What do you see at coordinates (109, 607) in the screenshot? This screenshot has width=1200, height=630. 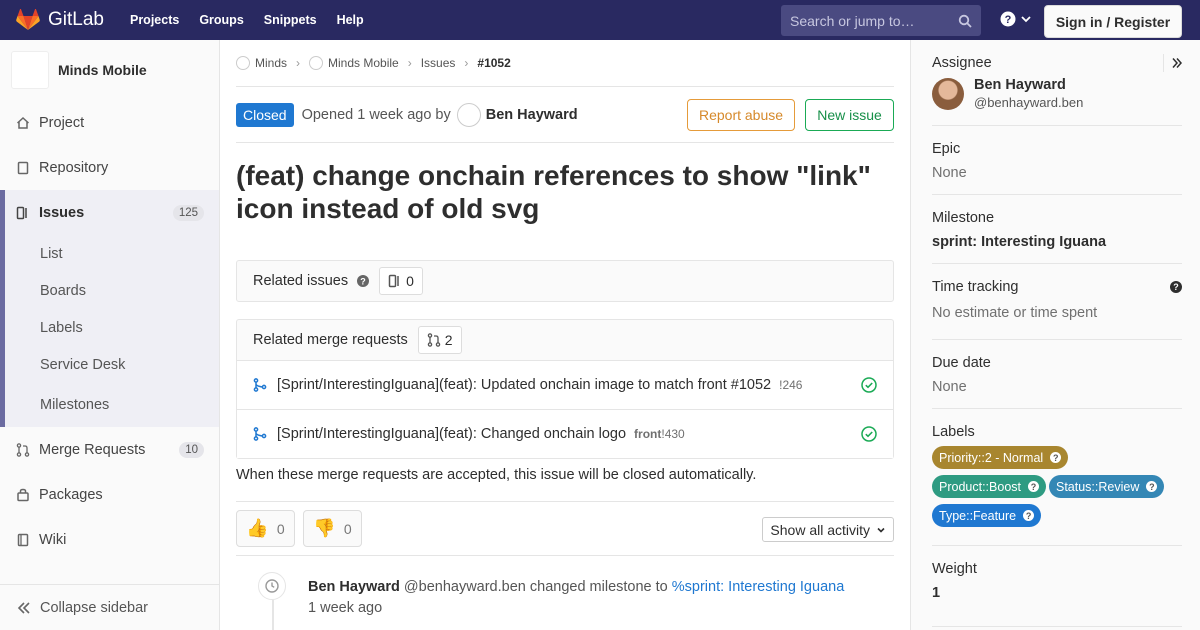 I see `collapse-sidebar-button: Collapse sidebar` at bounding box center [109, 607].